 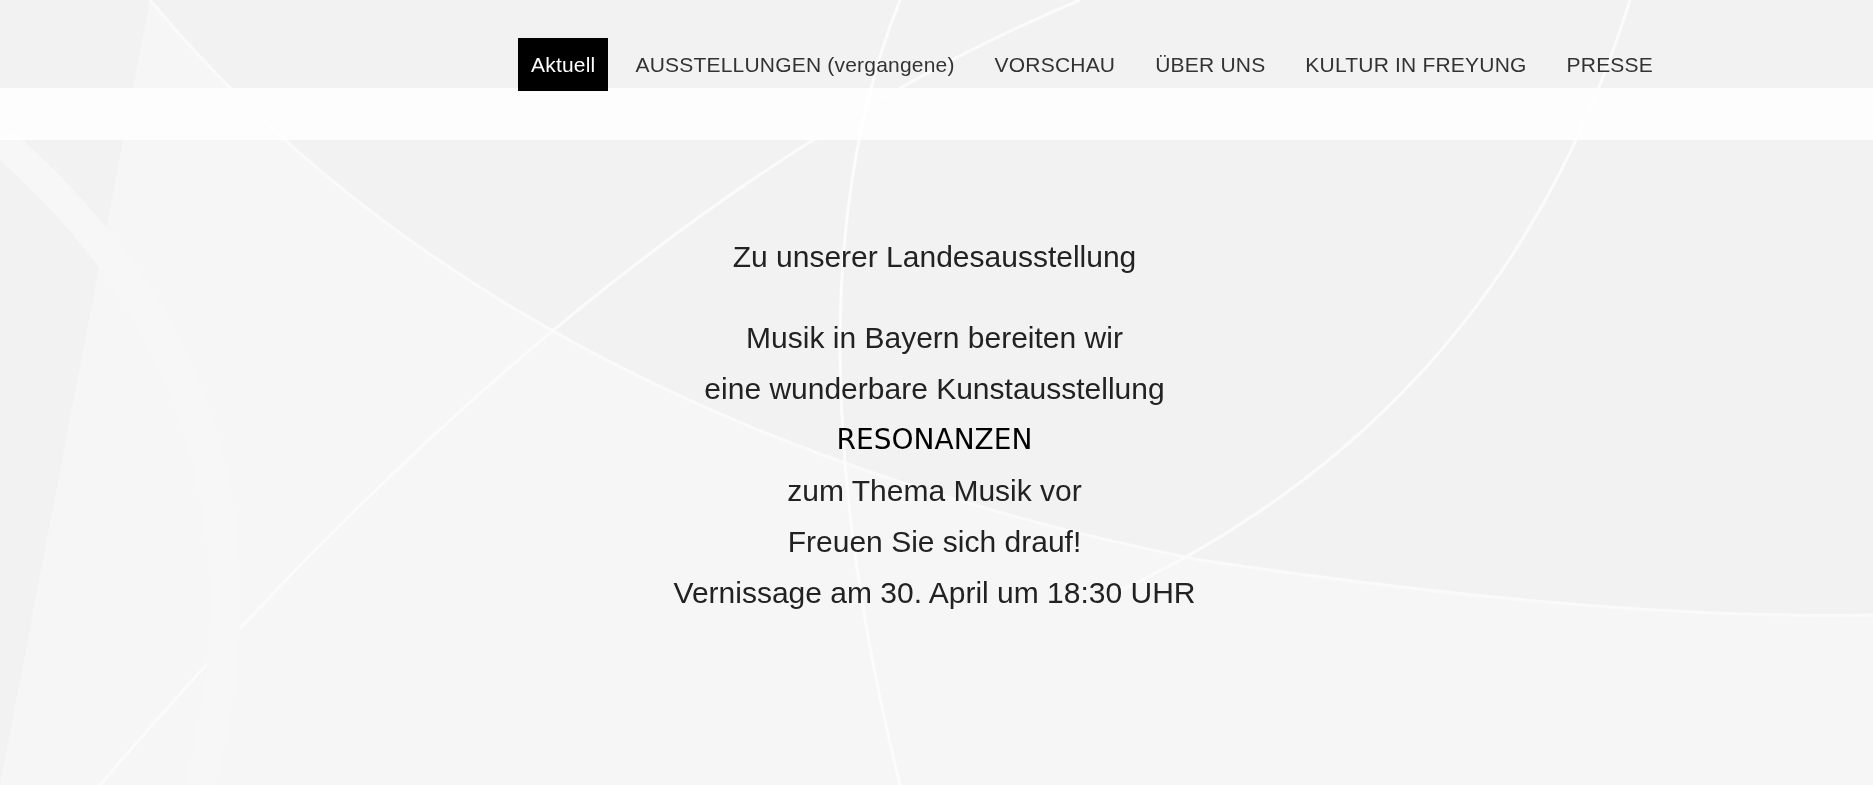 What do you see at coordinates (1055, 64) in the screenshot?
I see `nav-tab: VORSCHAU` at bounding box center [1055, 64].